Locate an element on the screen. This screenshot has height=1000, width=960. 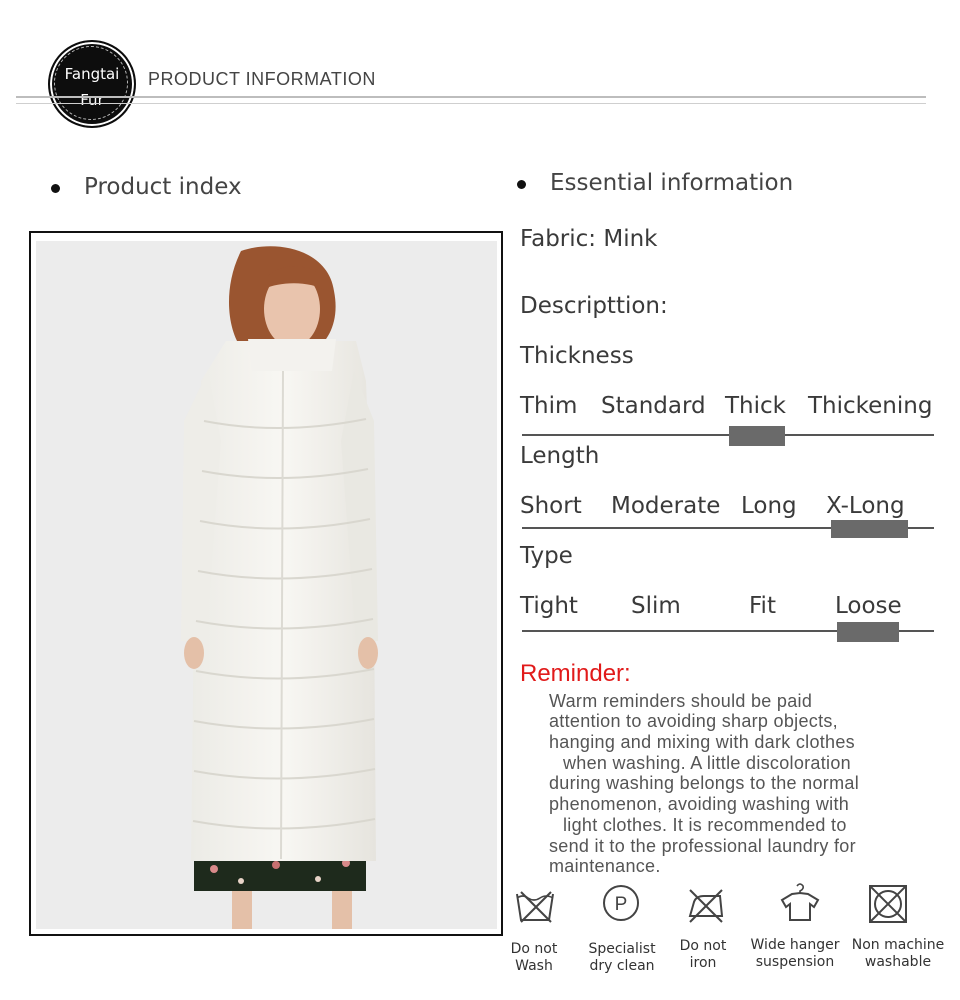
do-not-wash-icon is located at coordinates (535, 906).